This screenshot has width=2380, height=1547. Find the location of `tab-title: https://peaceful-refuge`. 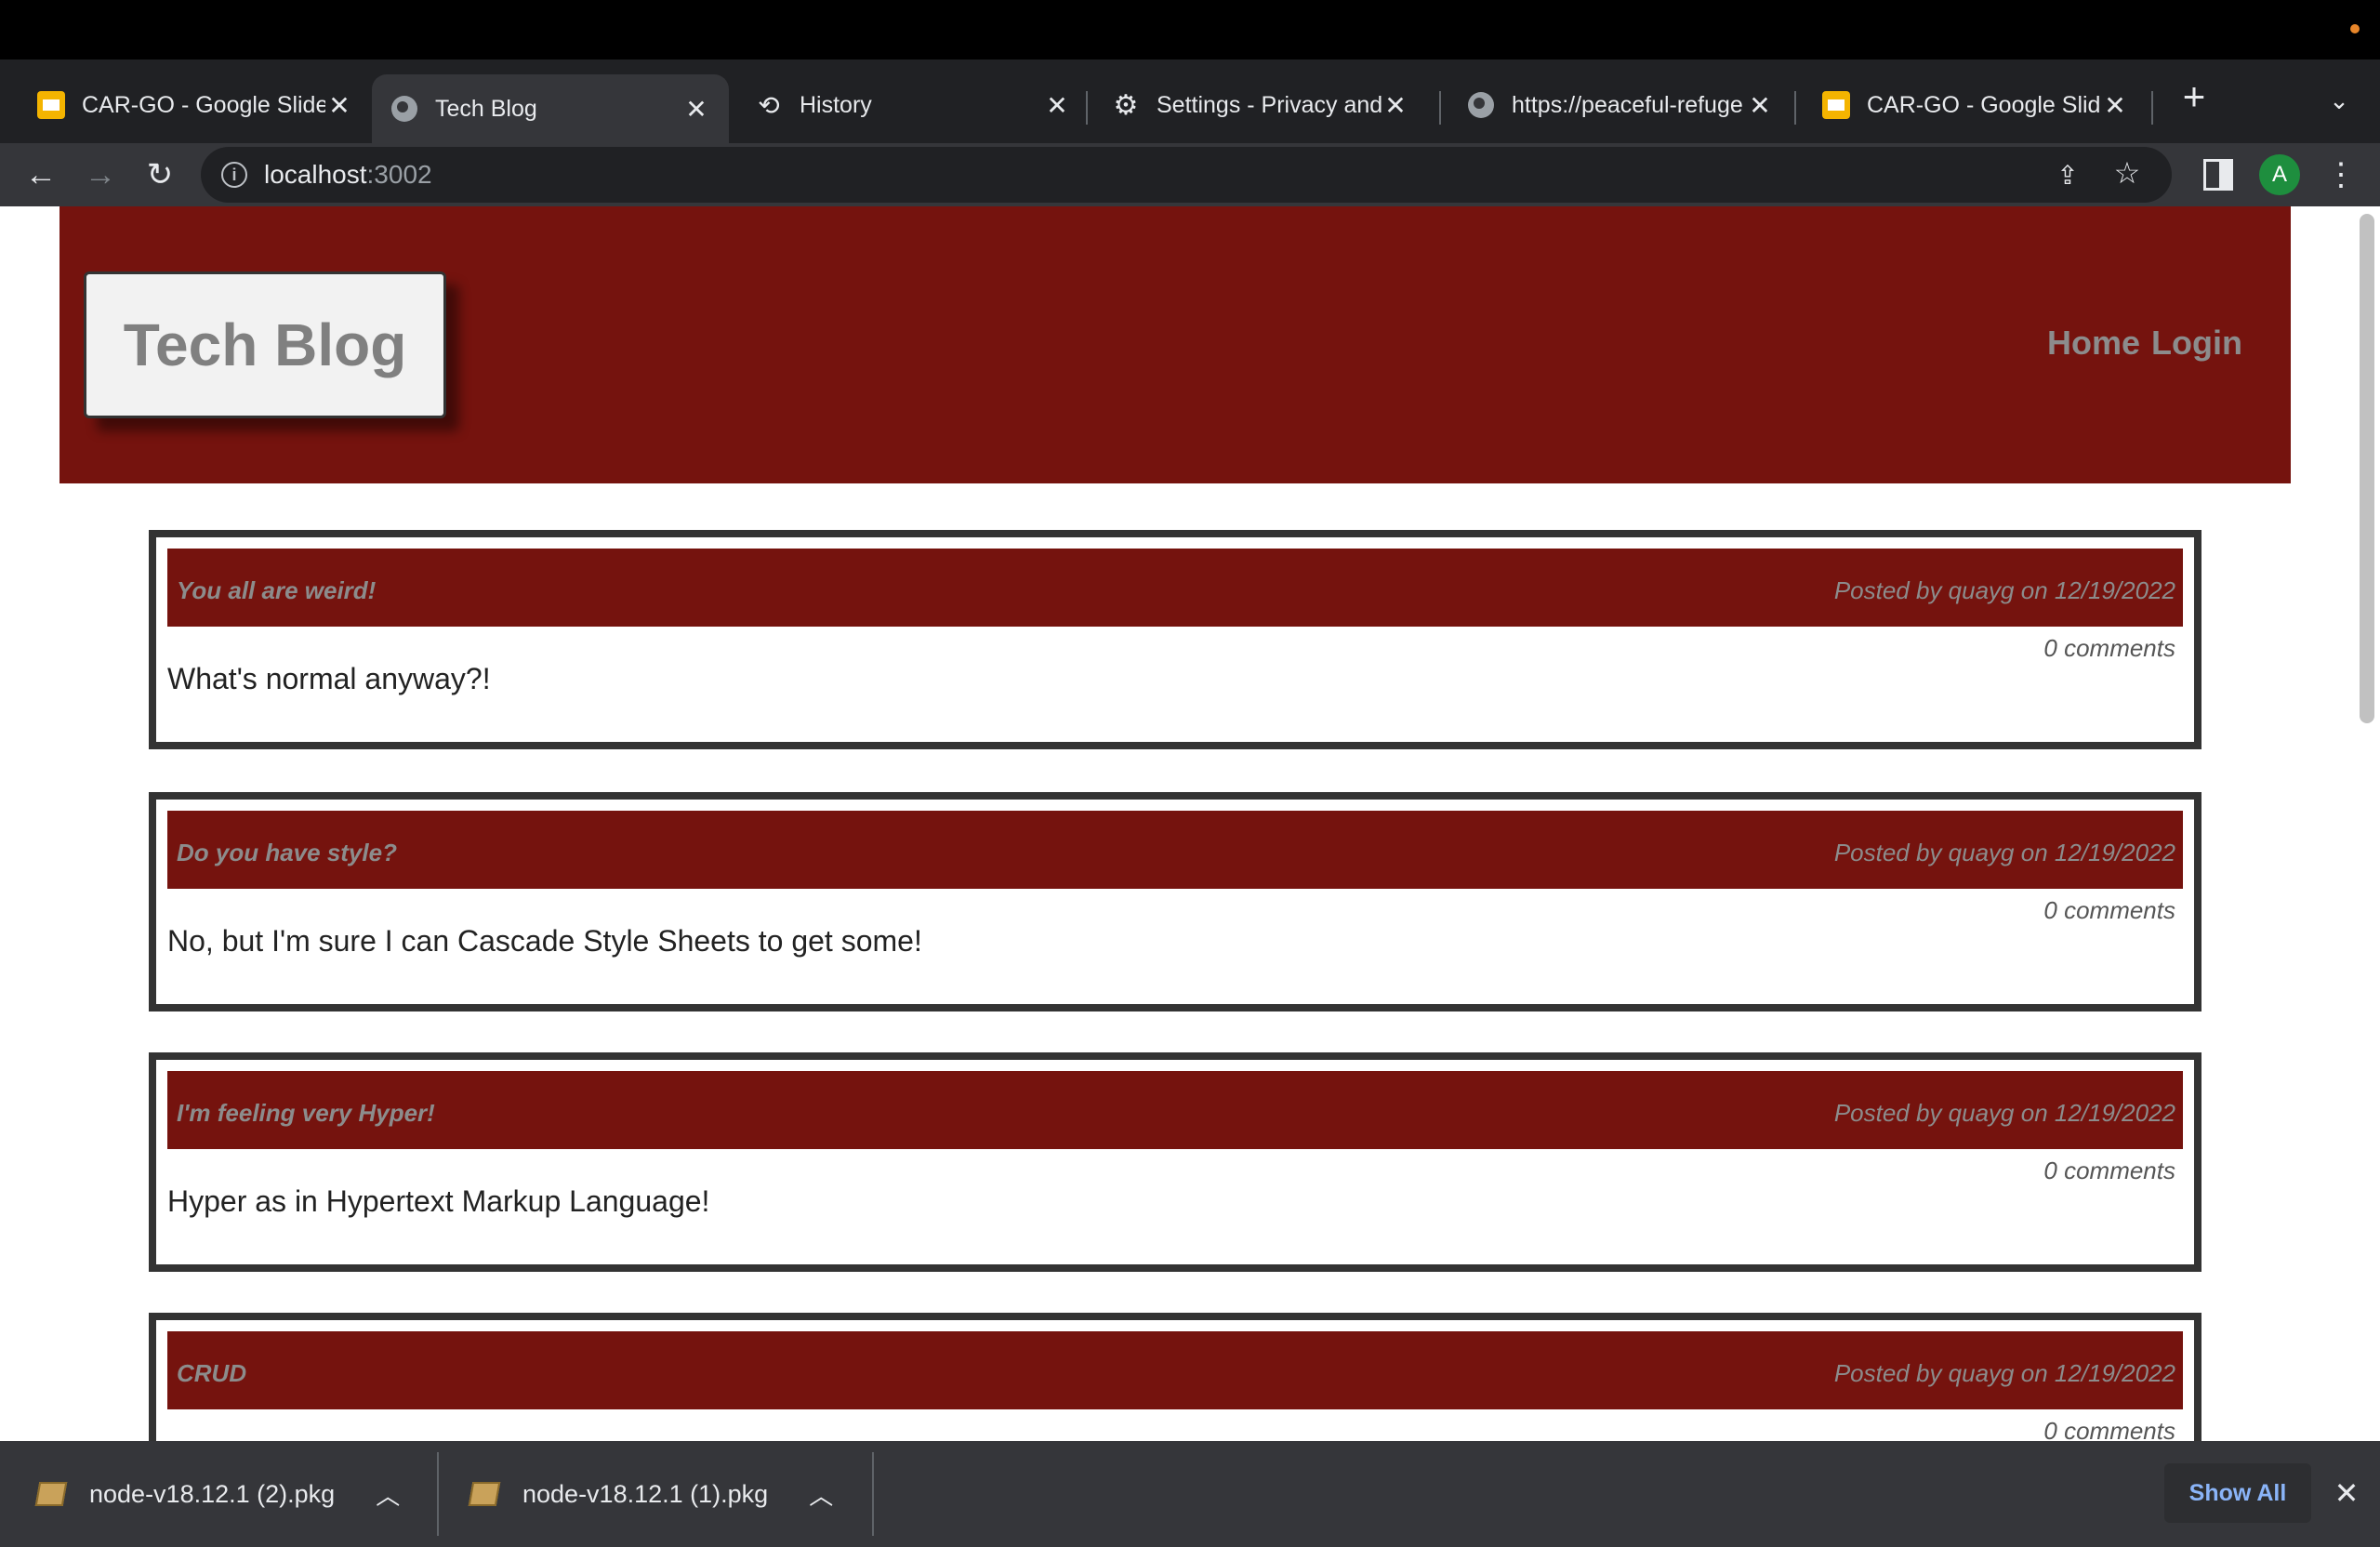

tab-title: https://peaceful-refuge is located at coordinates (1627, 104).